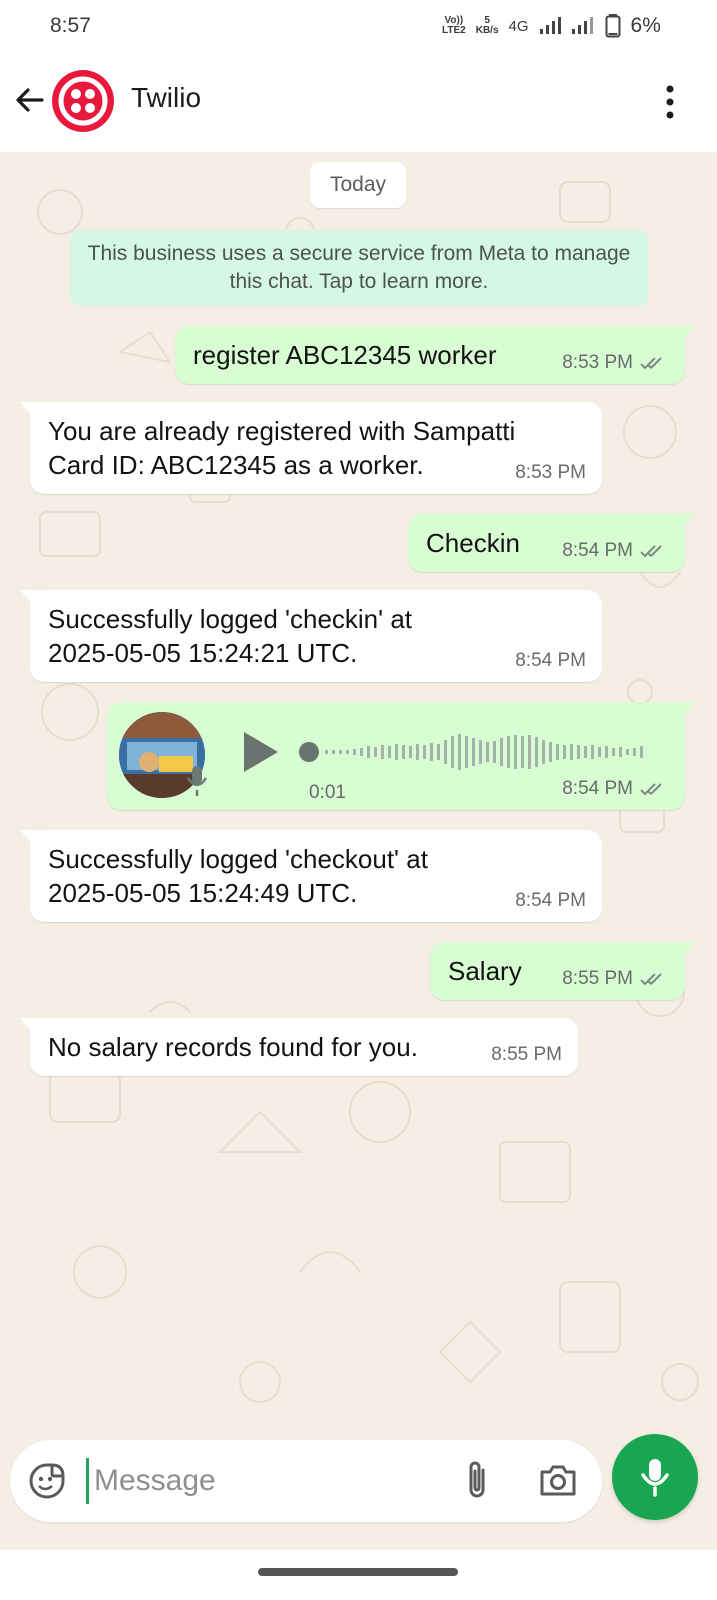 The image size is (717, 1600). Describe the element at coordinates (473, 543) in the screenshot. I see `message-text: Checkin` at that location.